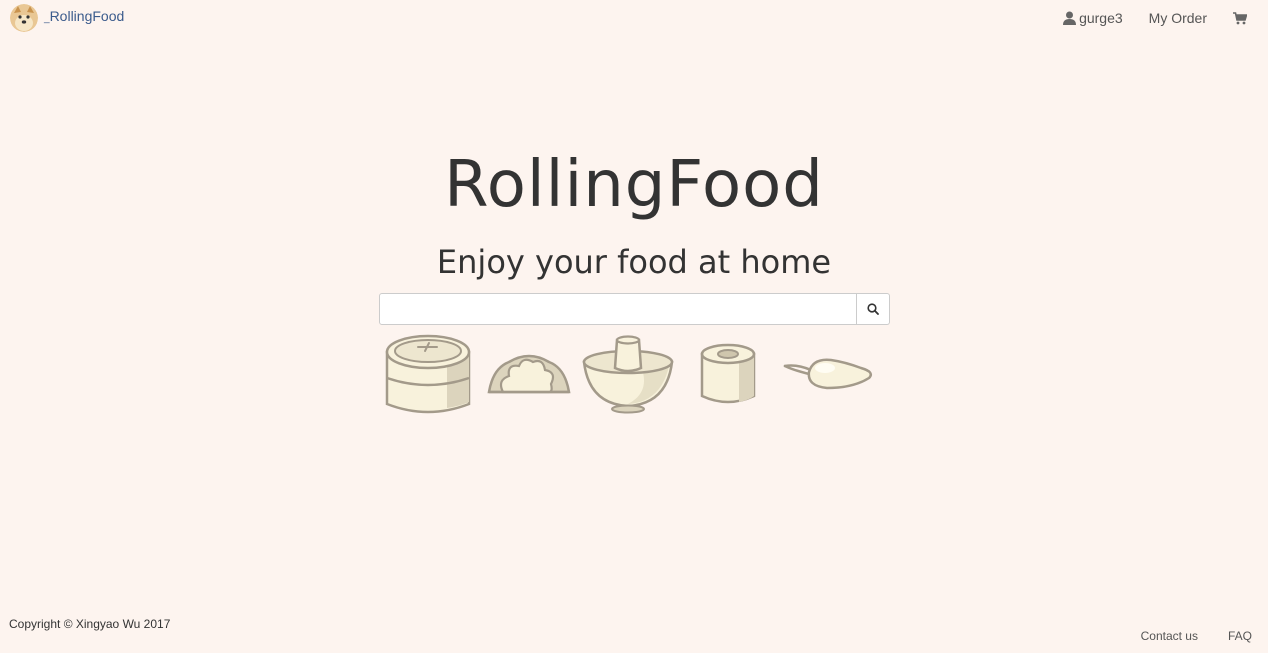  Describe the element at coordinates (24, 18) in the screenshot. I see `doge-avatar-icon` at that location.